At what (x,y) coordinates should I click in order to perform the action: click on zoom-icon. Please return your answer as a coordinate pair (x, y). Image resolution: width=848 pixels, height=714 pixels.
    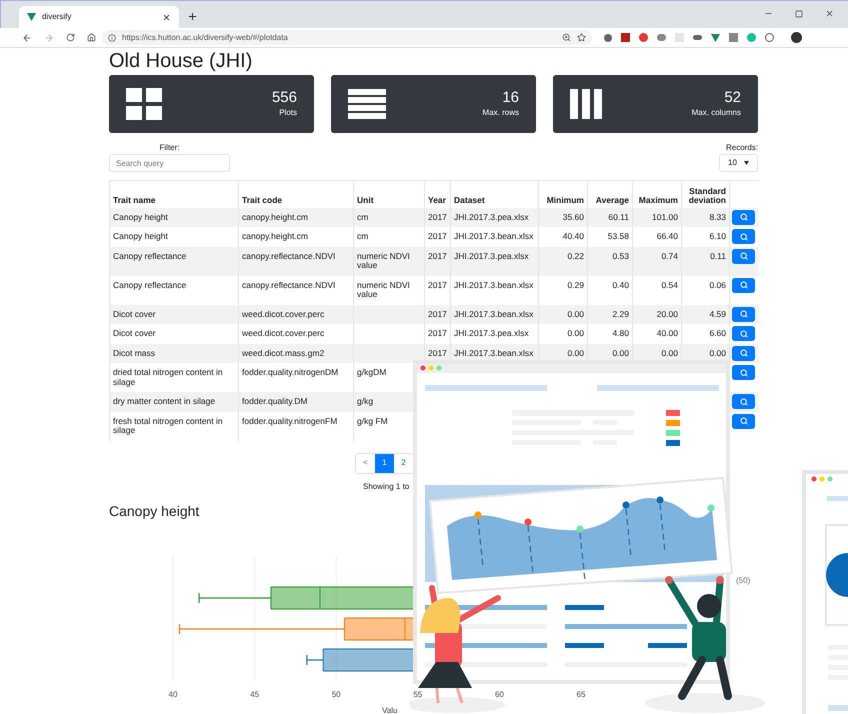
    Looking at the image, I should click on (566, 37).